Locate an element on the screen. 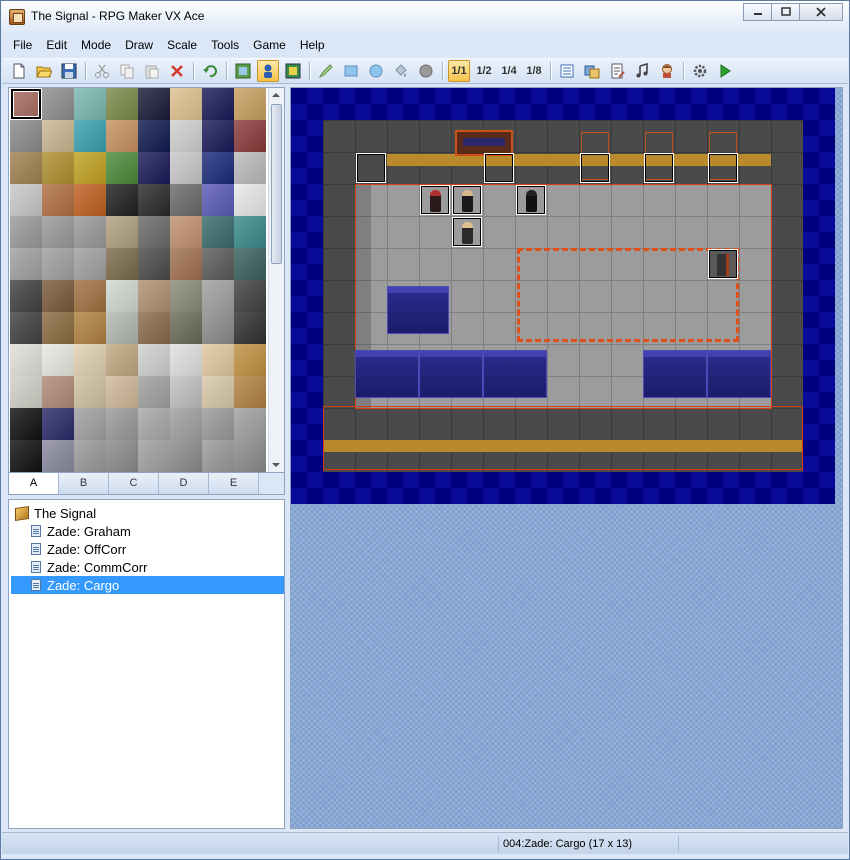 Image resolution: width=850 pixels, height=860 pixels. database-button is located at coordinates (567, 71).